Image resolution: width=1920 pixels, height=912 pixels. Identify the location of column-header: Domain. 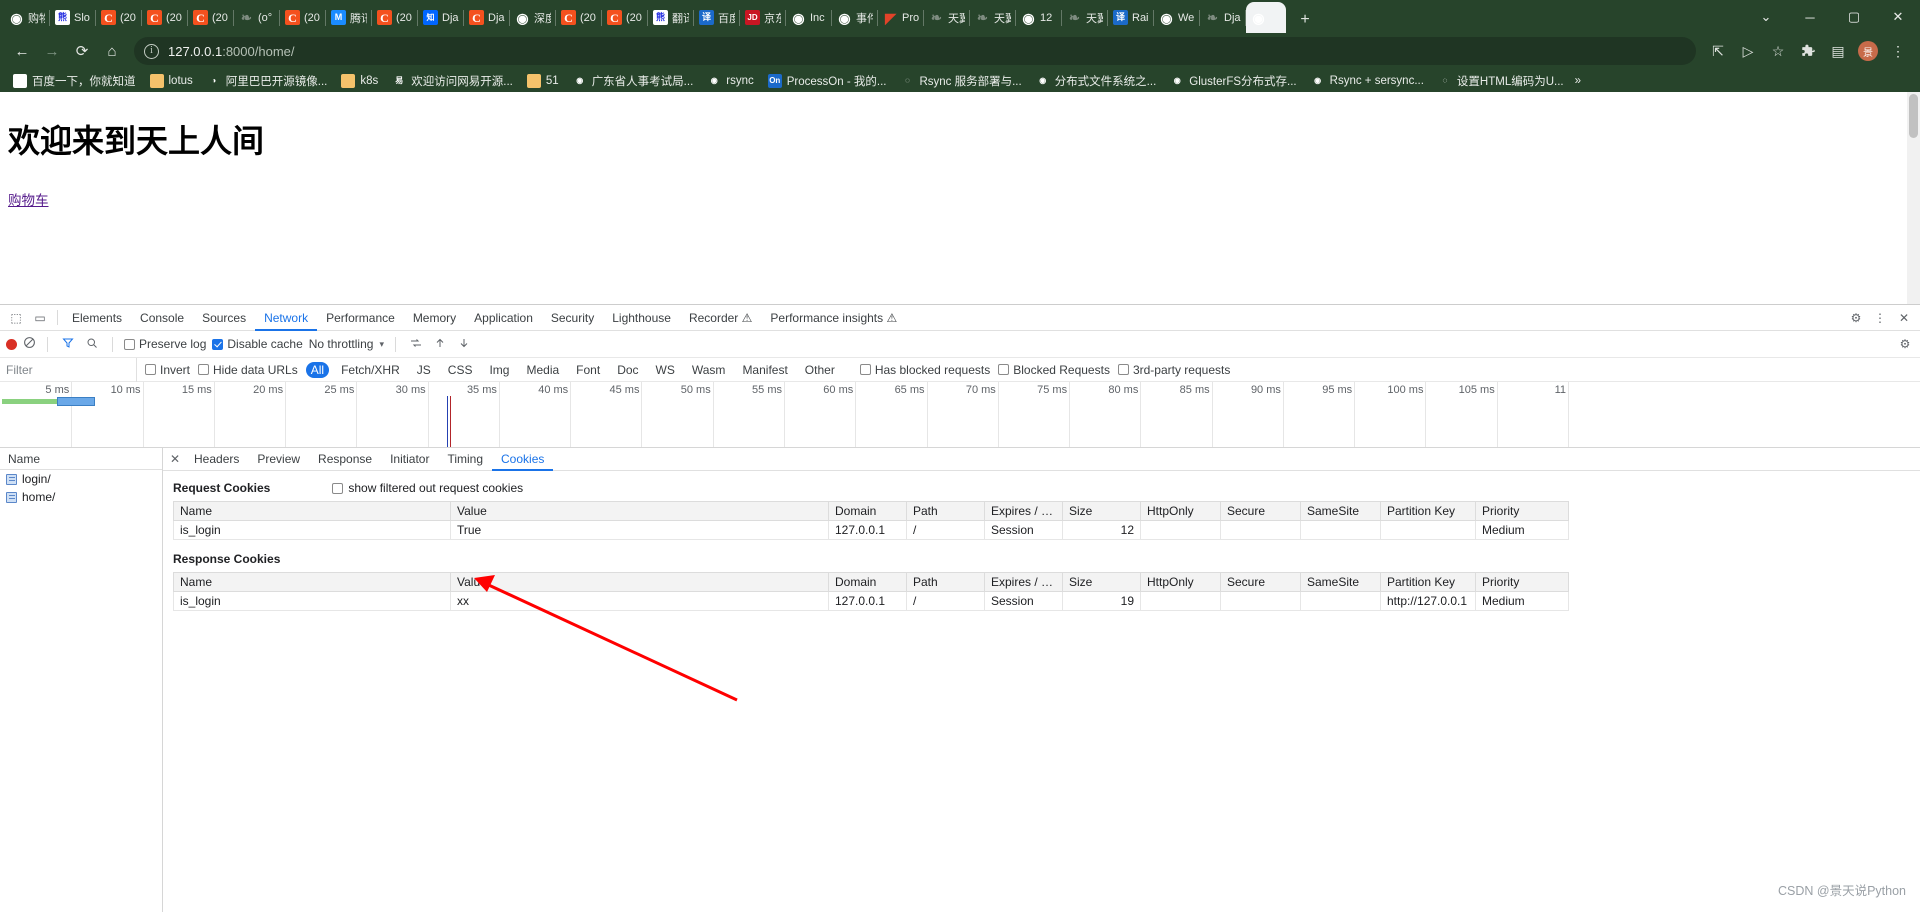
(868, 582).